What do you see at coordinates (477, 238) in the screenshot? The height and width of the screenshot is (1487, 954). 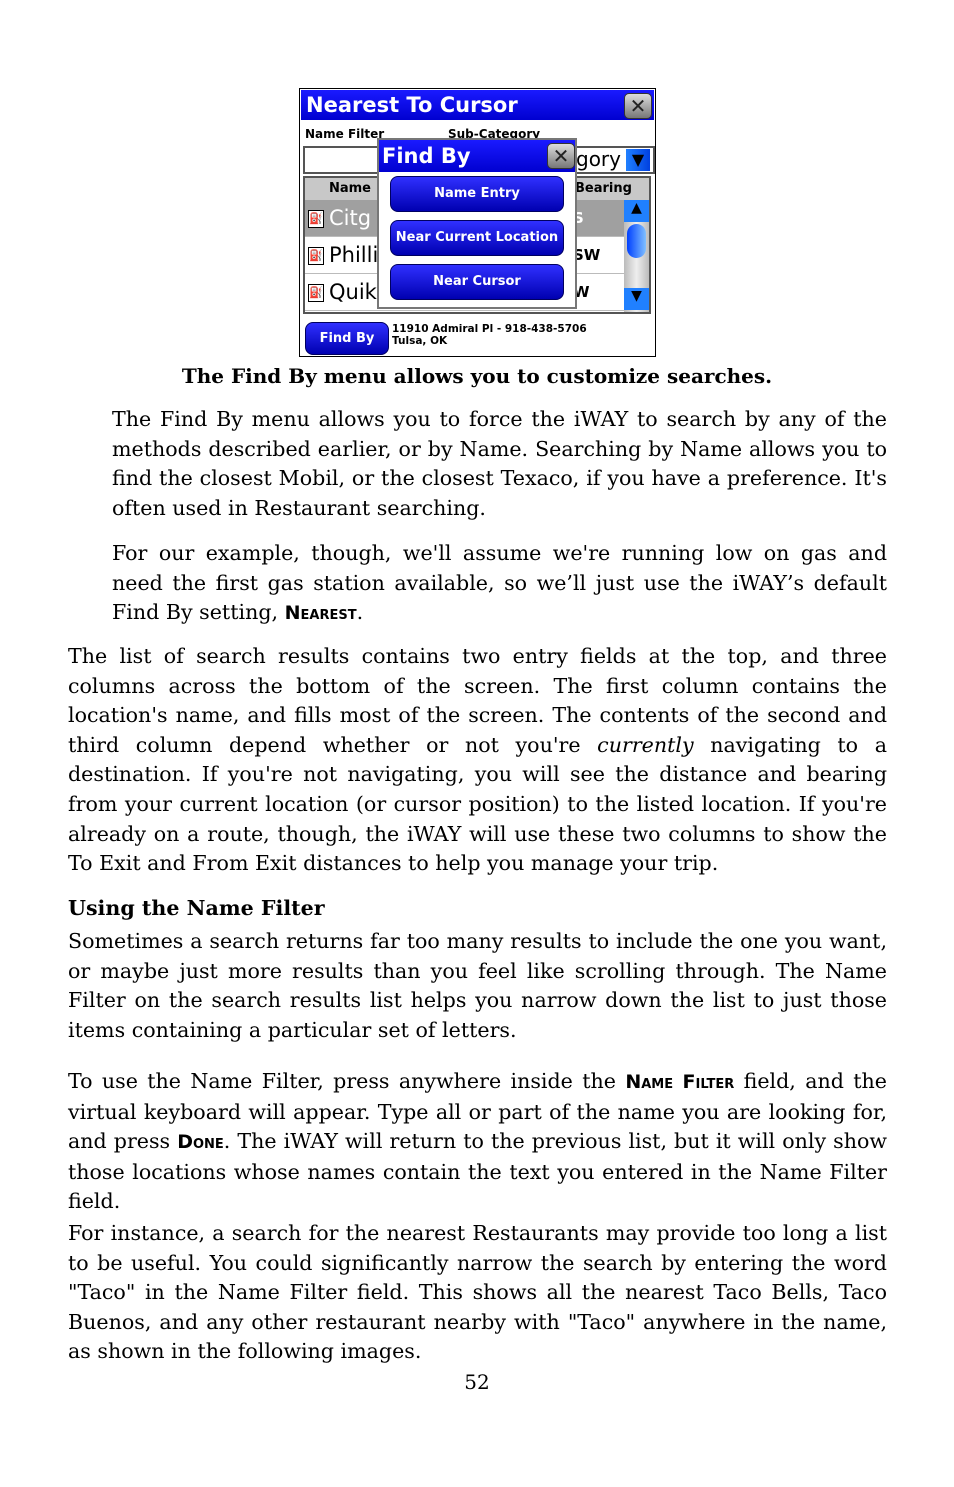 I see `near-current-location-button: Near Current Location` at bounding box center [477, 238].